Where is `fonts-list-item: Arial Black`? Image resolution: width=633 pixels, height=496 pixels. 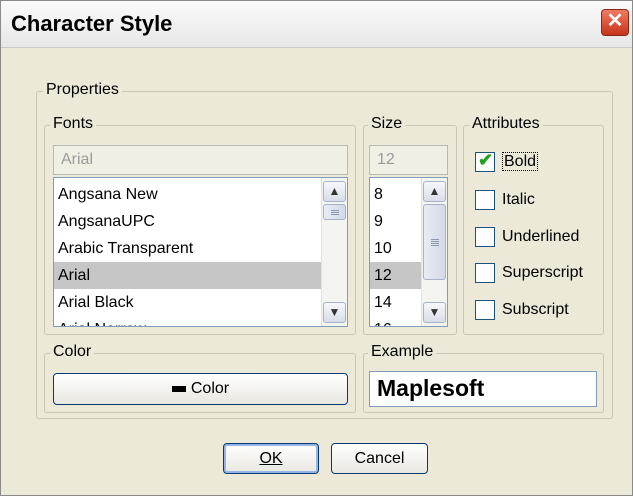 fonts-list-item: Arial Black is located at coordinates (188, 302).